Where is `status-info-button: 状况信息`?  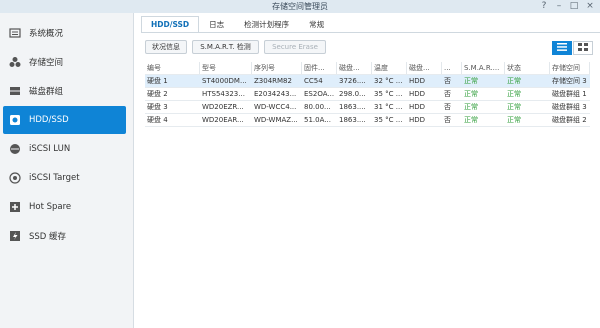 status-info-button: 状况信息 is located at coordinates (166, 47).